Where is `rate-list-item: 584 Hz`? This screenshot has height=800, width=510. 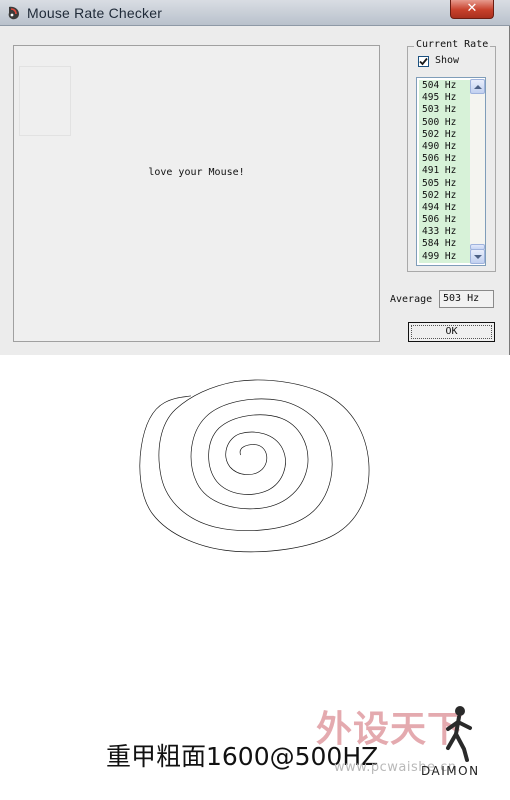
rate-list-item: 584 Hz is located at coordinates (444, 244).